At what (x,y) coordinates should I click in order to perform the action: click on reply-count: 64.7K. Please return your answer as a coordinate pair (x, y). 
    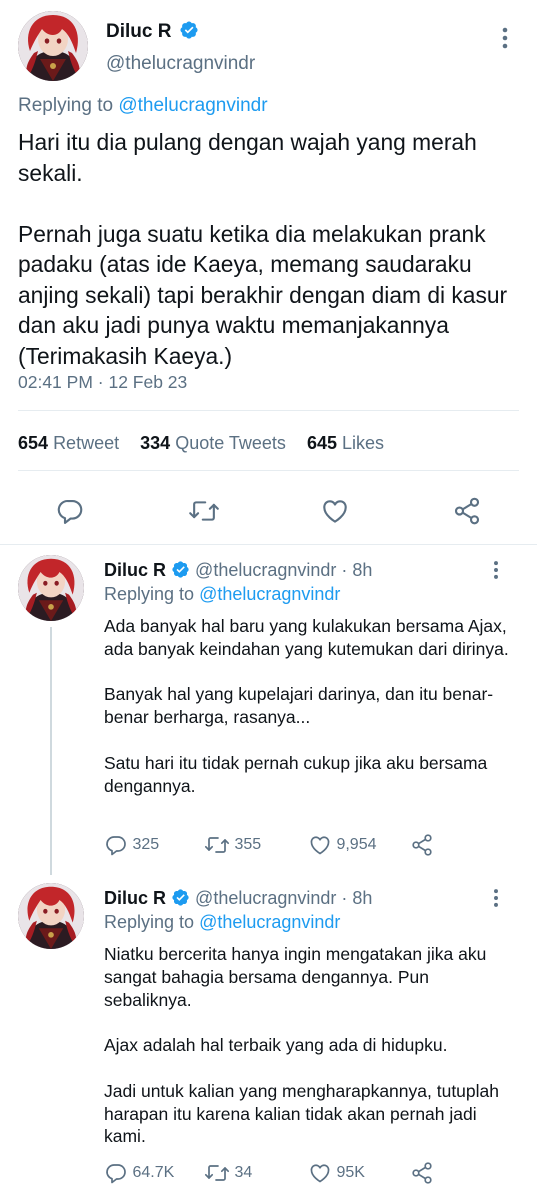
    Looking at the image, I should click on (153, 1172).